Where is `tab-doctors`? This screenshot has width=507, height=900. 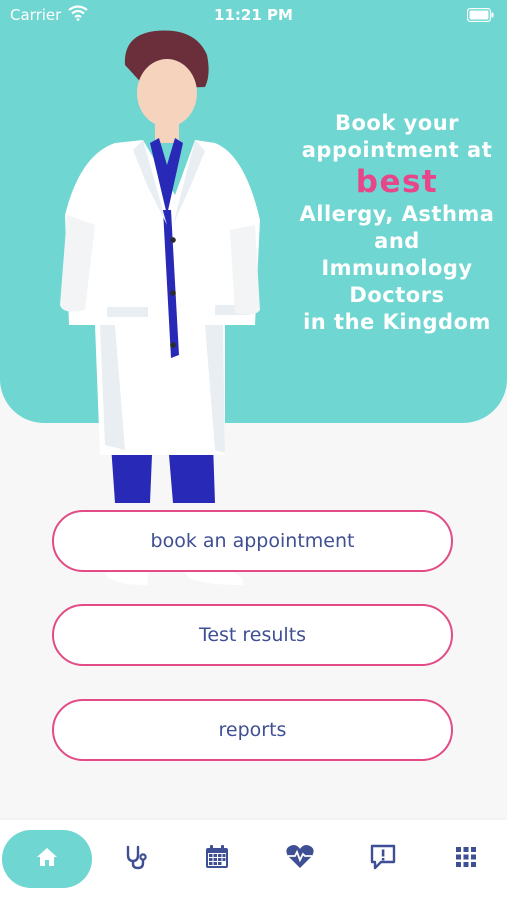
tab-doctors is located at coordinates (136, 859).